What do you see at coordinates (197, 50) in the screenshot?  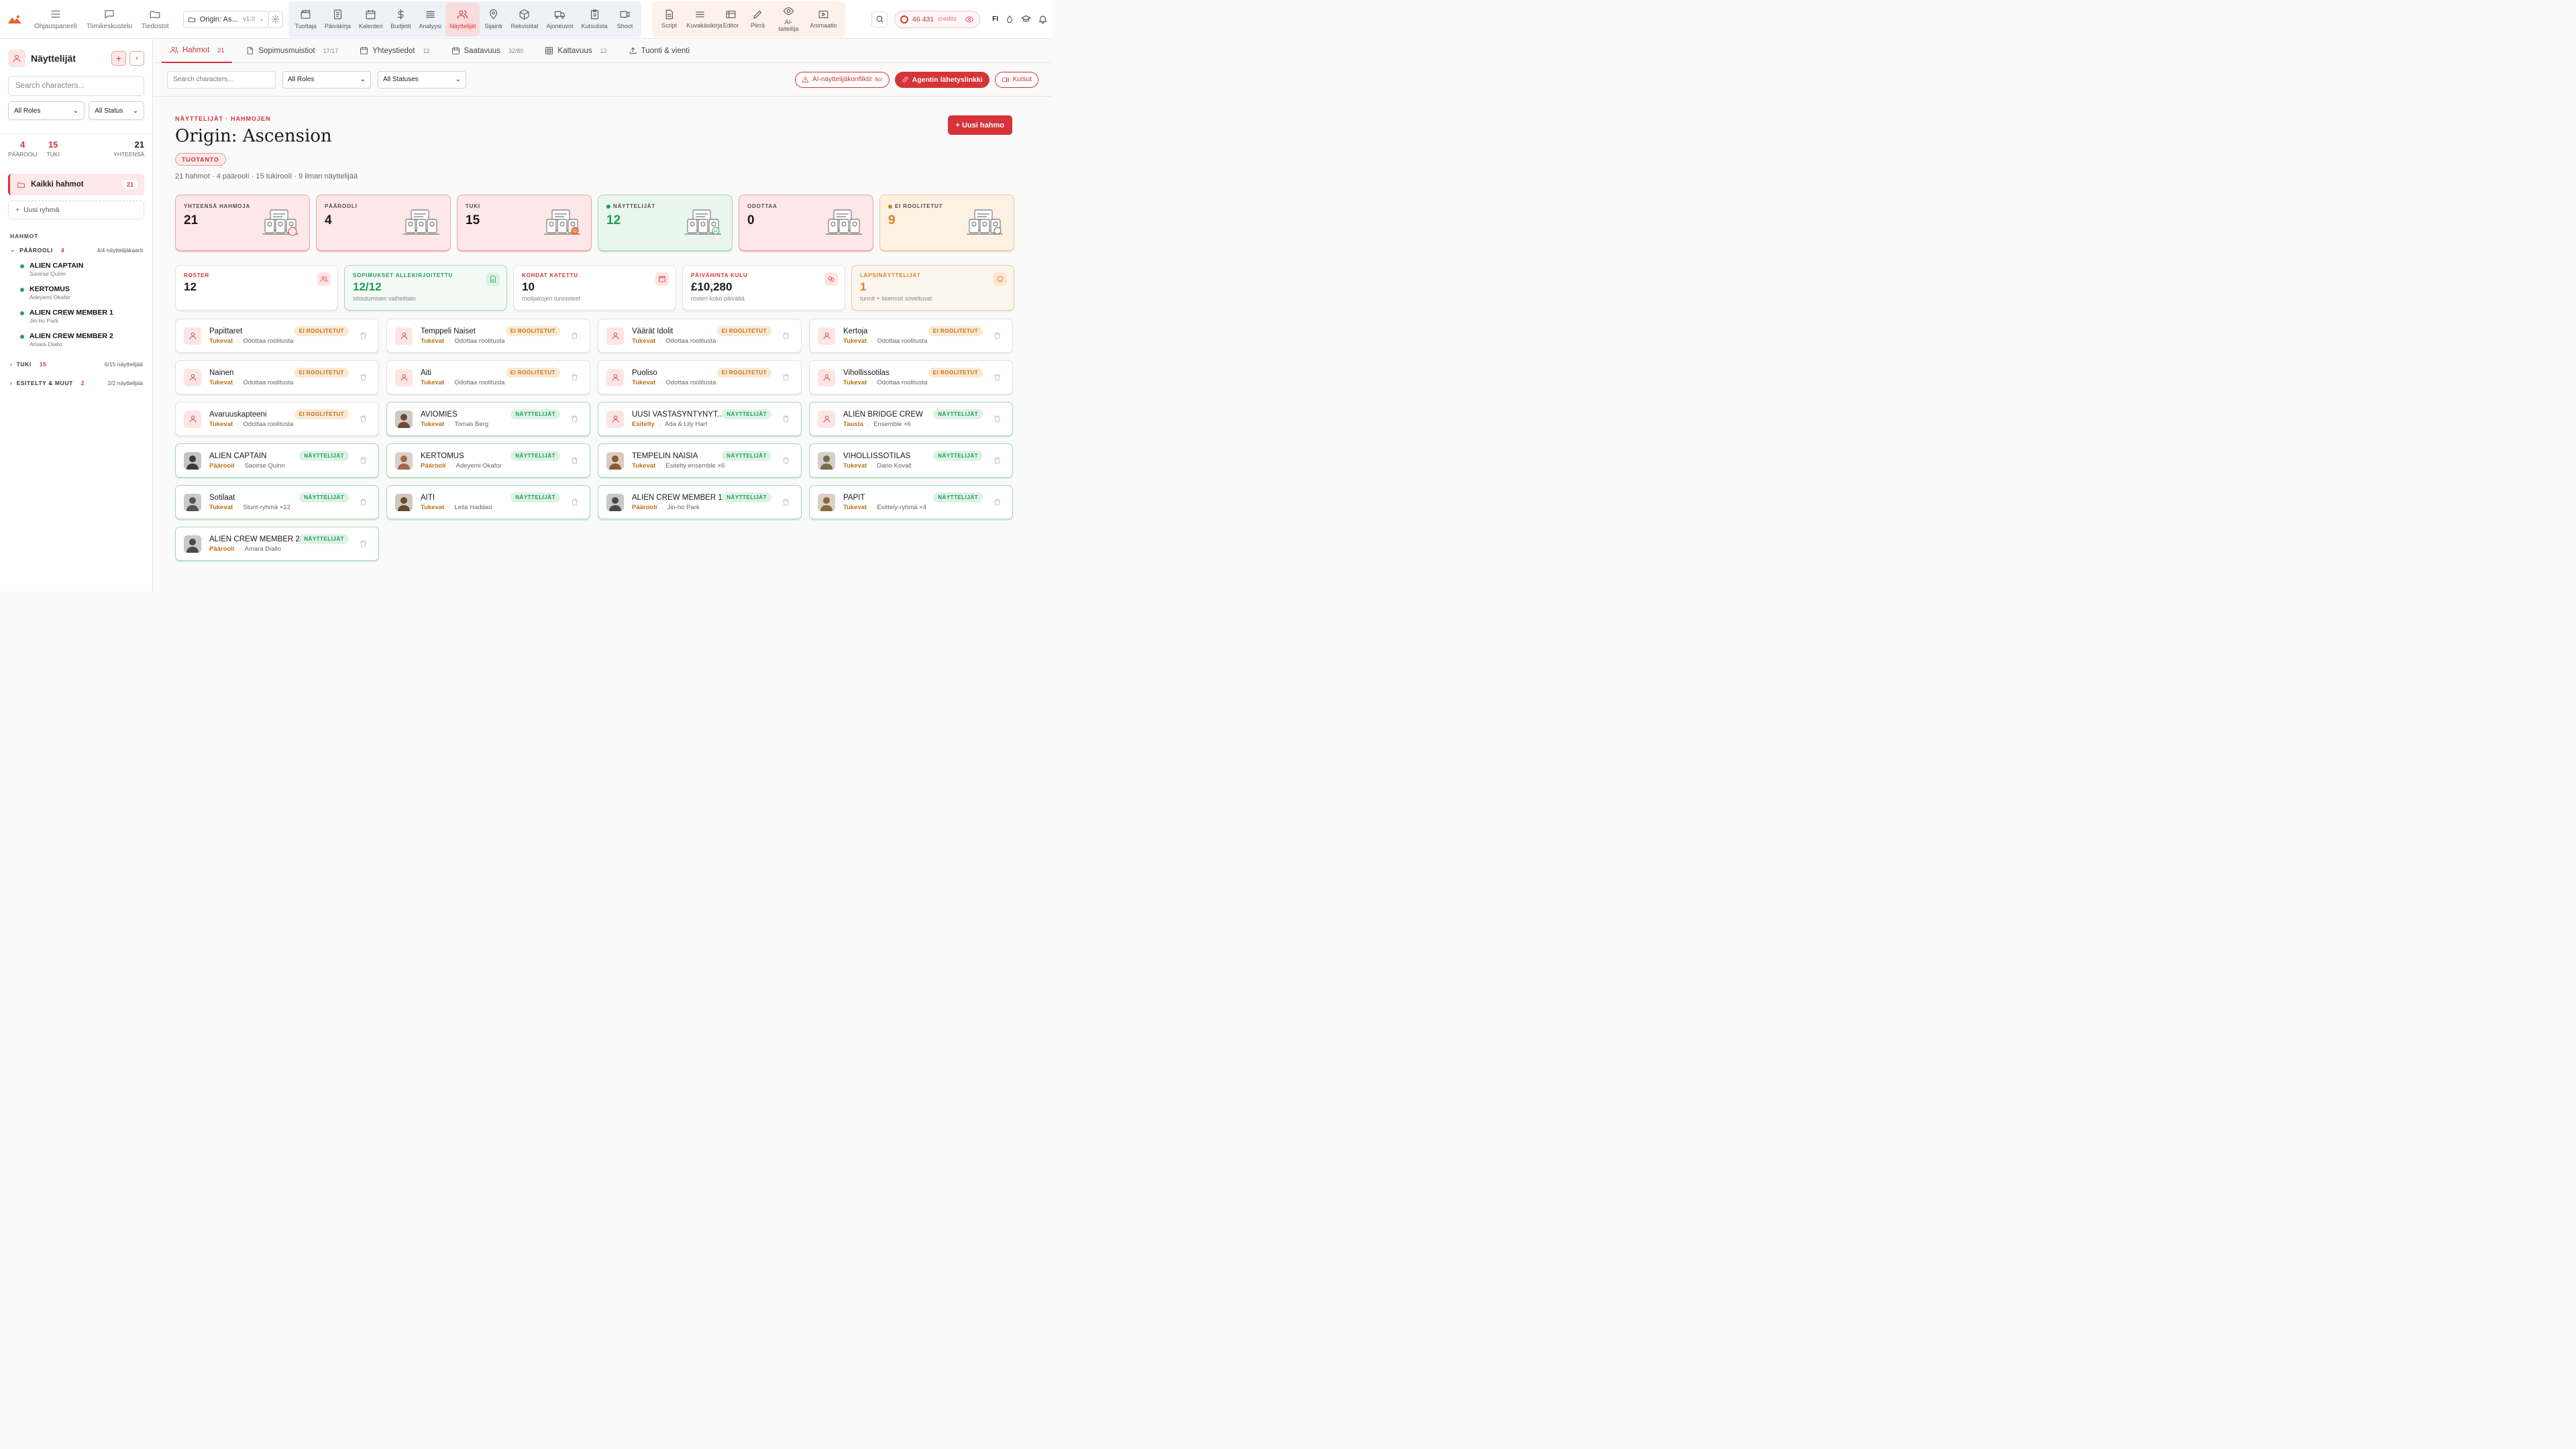 I see `tab-hahmot: Hahmot 21` at bounding box center [197, 50].